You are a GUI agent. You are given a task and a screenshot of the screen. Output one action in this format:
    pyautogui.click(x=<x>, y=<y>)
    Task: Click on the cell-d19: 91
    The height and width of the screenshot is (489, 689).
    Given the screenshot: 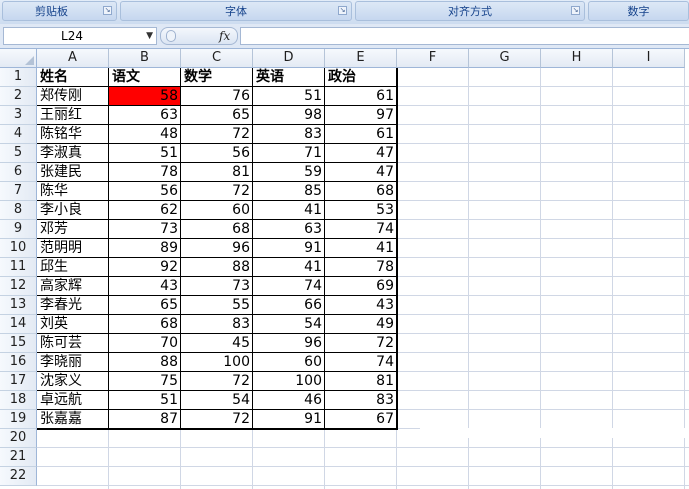 What is the action you would take?
    pyautogui.click(x=289, y=419)
    